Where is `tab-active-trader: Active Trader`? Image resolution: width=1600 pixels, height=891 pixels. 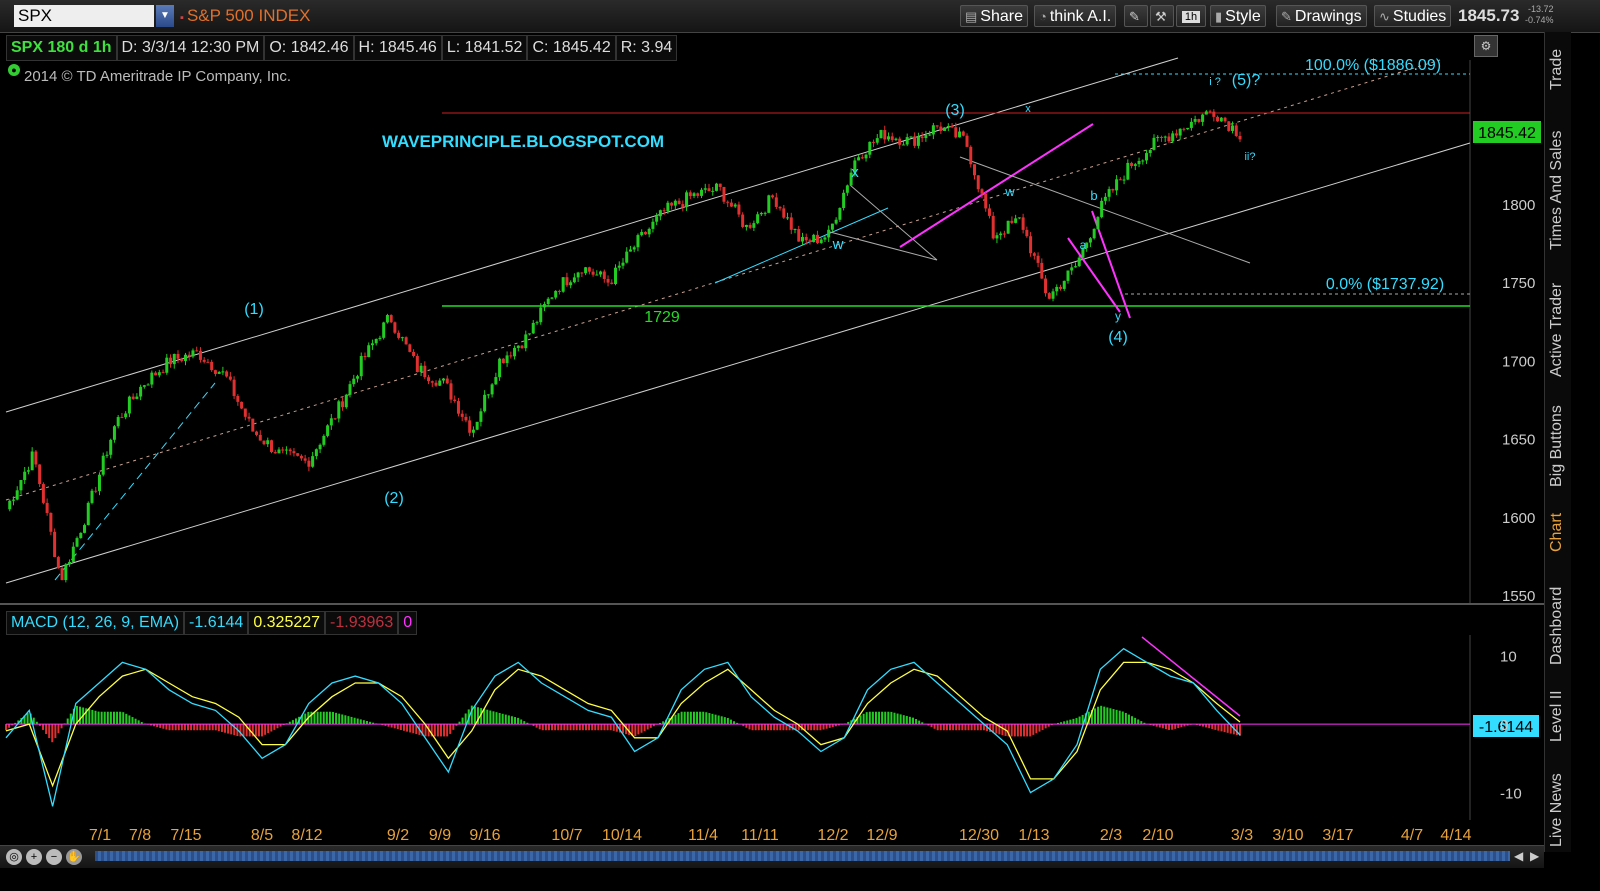
tab-active-trader: Active Trader is located at coordinates (1557, 330).